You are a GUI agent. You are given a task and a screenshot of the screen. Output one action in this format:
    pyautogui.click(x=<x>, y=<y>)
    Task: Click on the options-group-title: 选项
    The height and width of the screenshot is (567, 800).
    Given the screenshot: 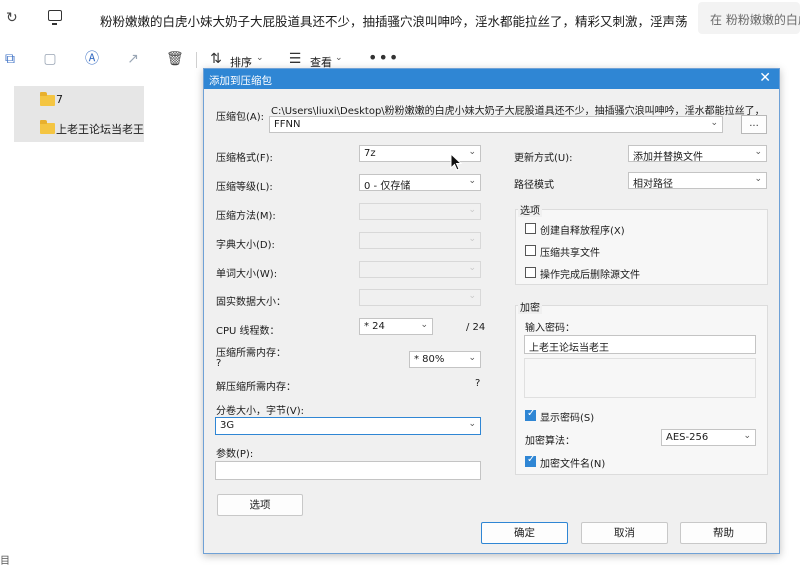 What is the action you would take?
    pyautogui.click(x=530, y=209)
    